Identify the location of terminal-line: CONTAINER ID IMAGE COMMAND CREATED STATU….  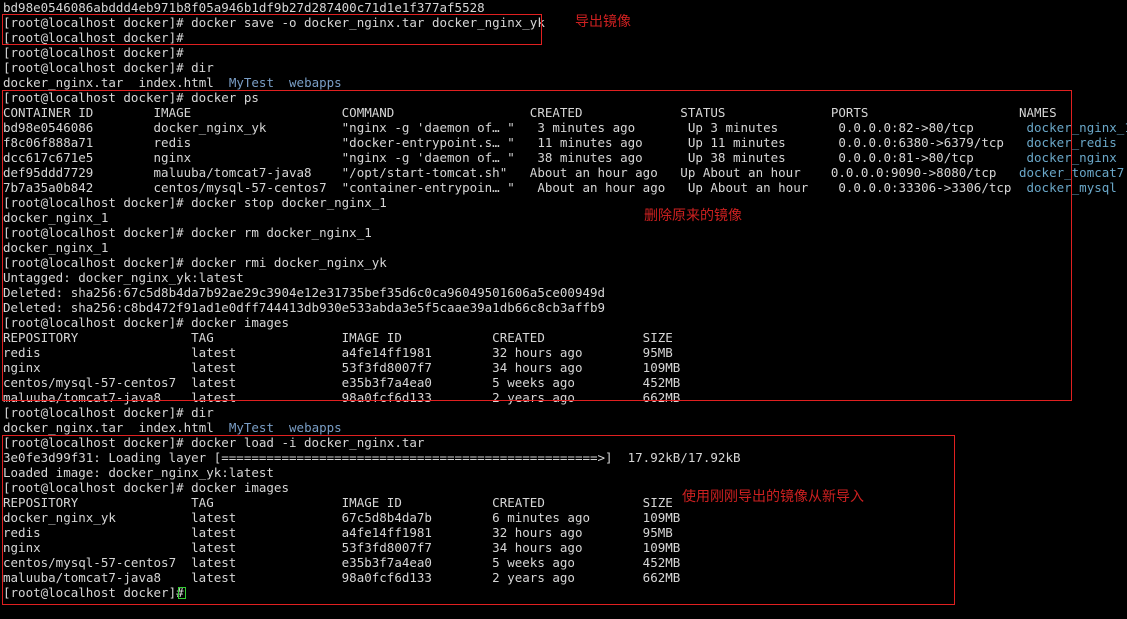
(530, 112).